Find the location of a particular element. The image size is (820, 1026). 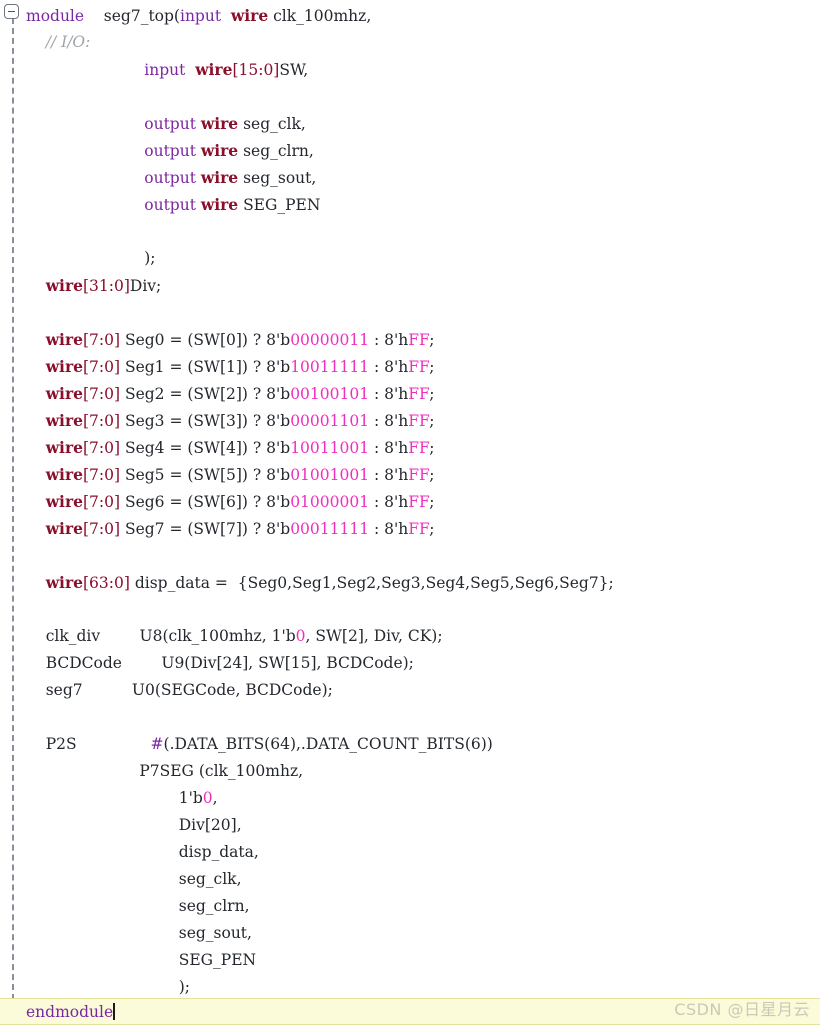

code-line: module seg7_top(input wire clk_100mhz, is located at coordinates (410, 15).